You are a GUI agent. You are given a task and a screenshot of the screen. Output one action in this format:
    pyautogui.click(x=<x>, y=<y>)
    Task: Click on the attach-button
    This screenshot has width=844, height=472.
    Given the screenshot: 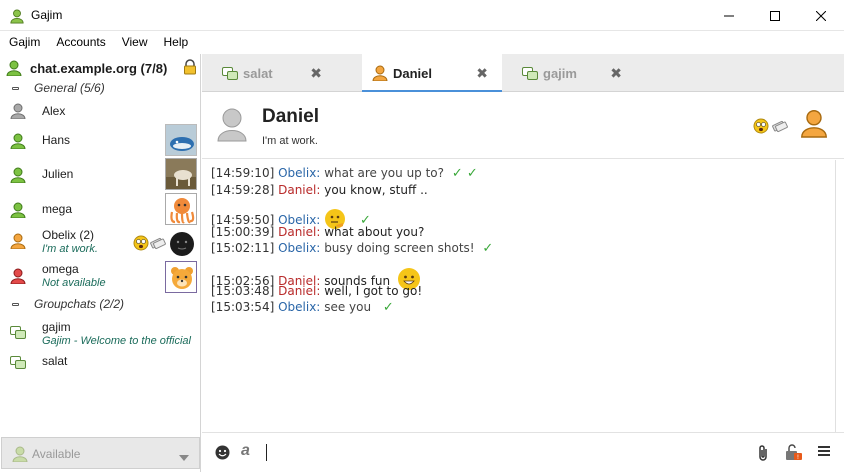 What is the action you would take?
    pyautogui.click(x=763, y=454)
    